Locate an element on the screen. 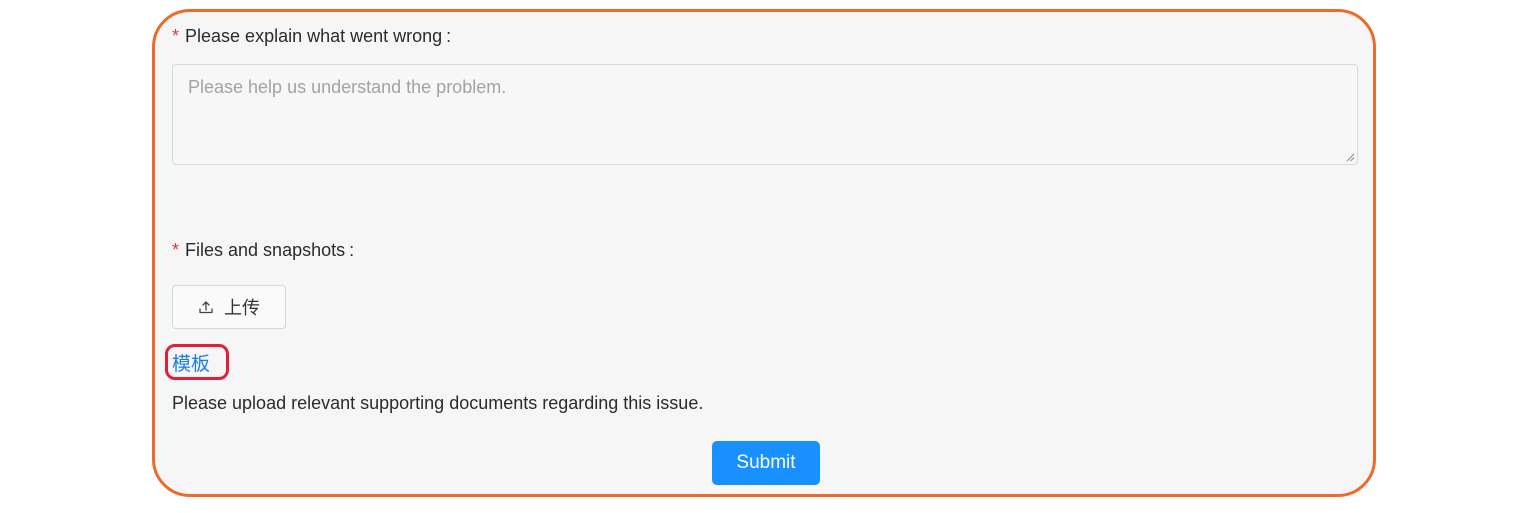 The height and width of the screenshot is (513, 1531). upload-button: 上传 is located at coordinates (229, 307).